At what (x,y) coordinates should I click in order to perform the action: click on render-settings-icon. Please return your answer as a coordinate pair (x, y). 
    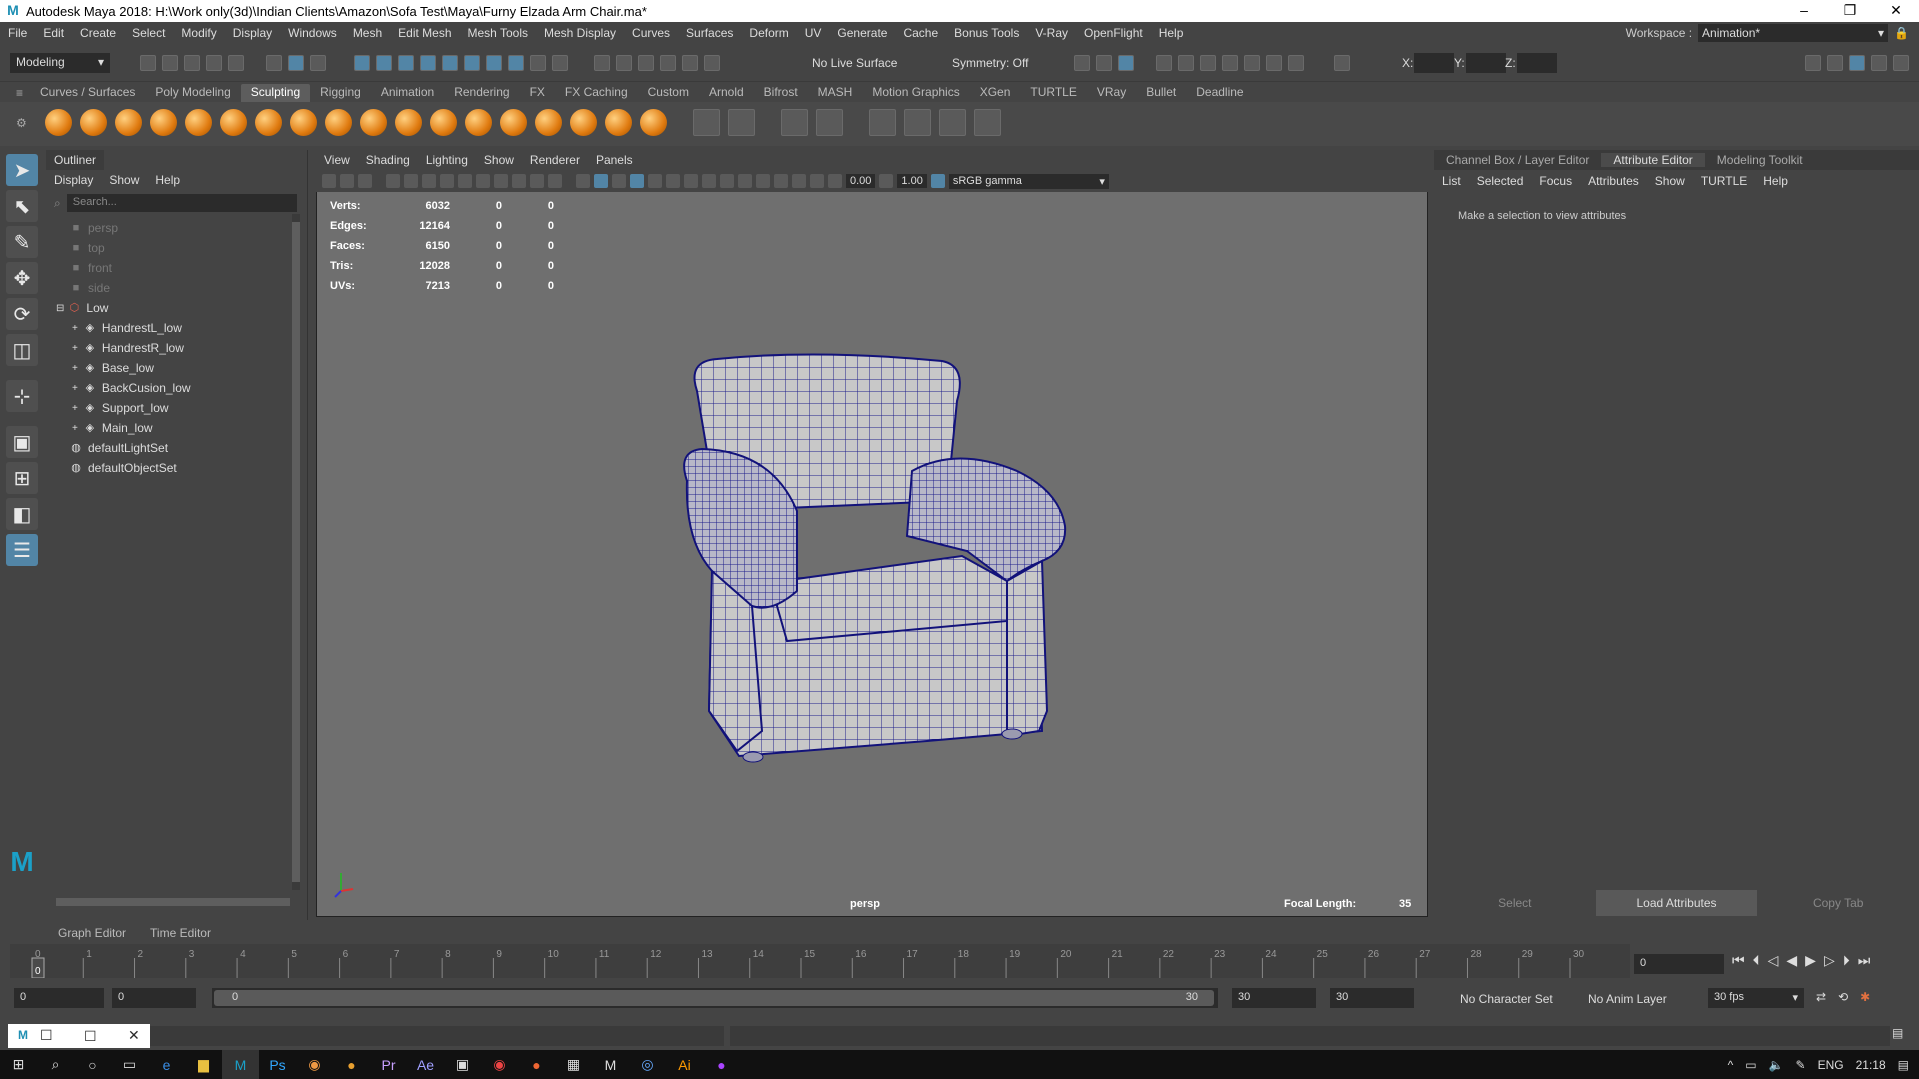
    Looking at the image, I should click on (1126, 63).